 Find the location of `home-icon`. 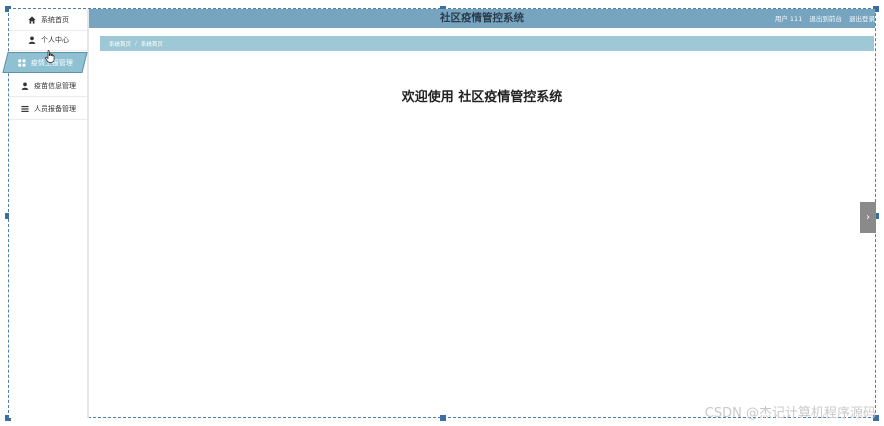

home-icon is located at coordinates (31, 19).